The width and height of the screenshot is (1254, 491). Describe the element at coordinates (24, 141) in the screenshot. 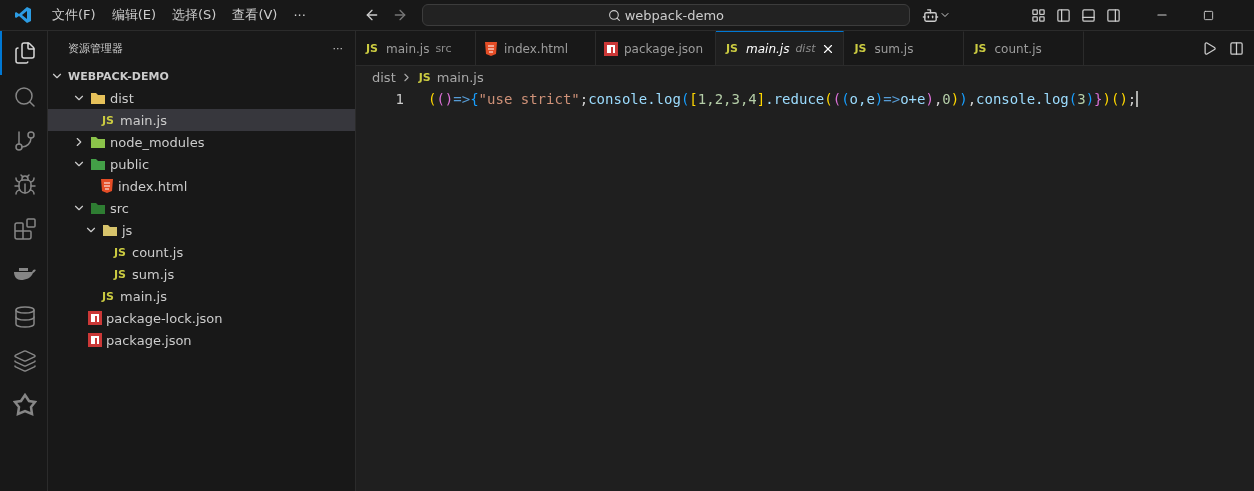

I see `source-control-icon` at that location.